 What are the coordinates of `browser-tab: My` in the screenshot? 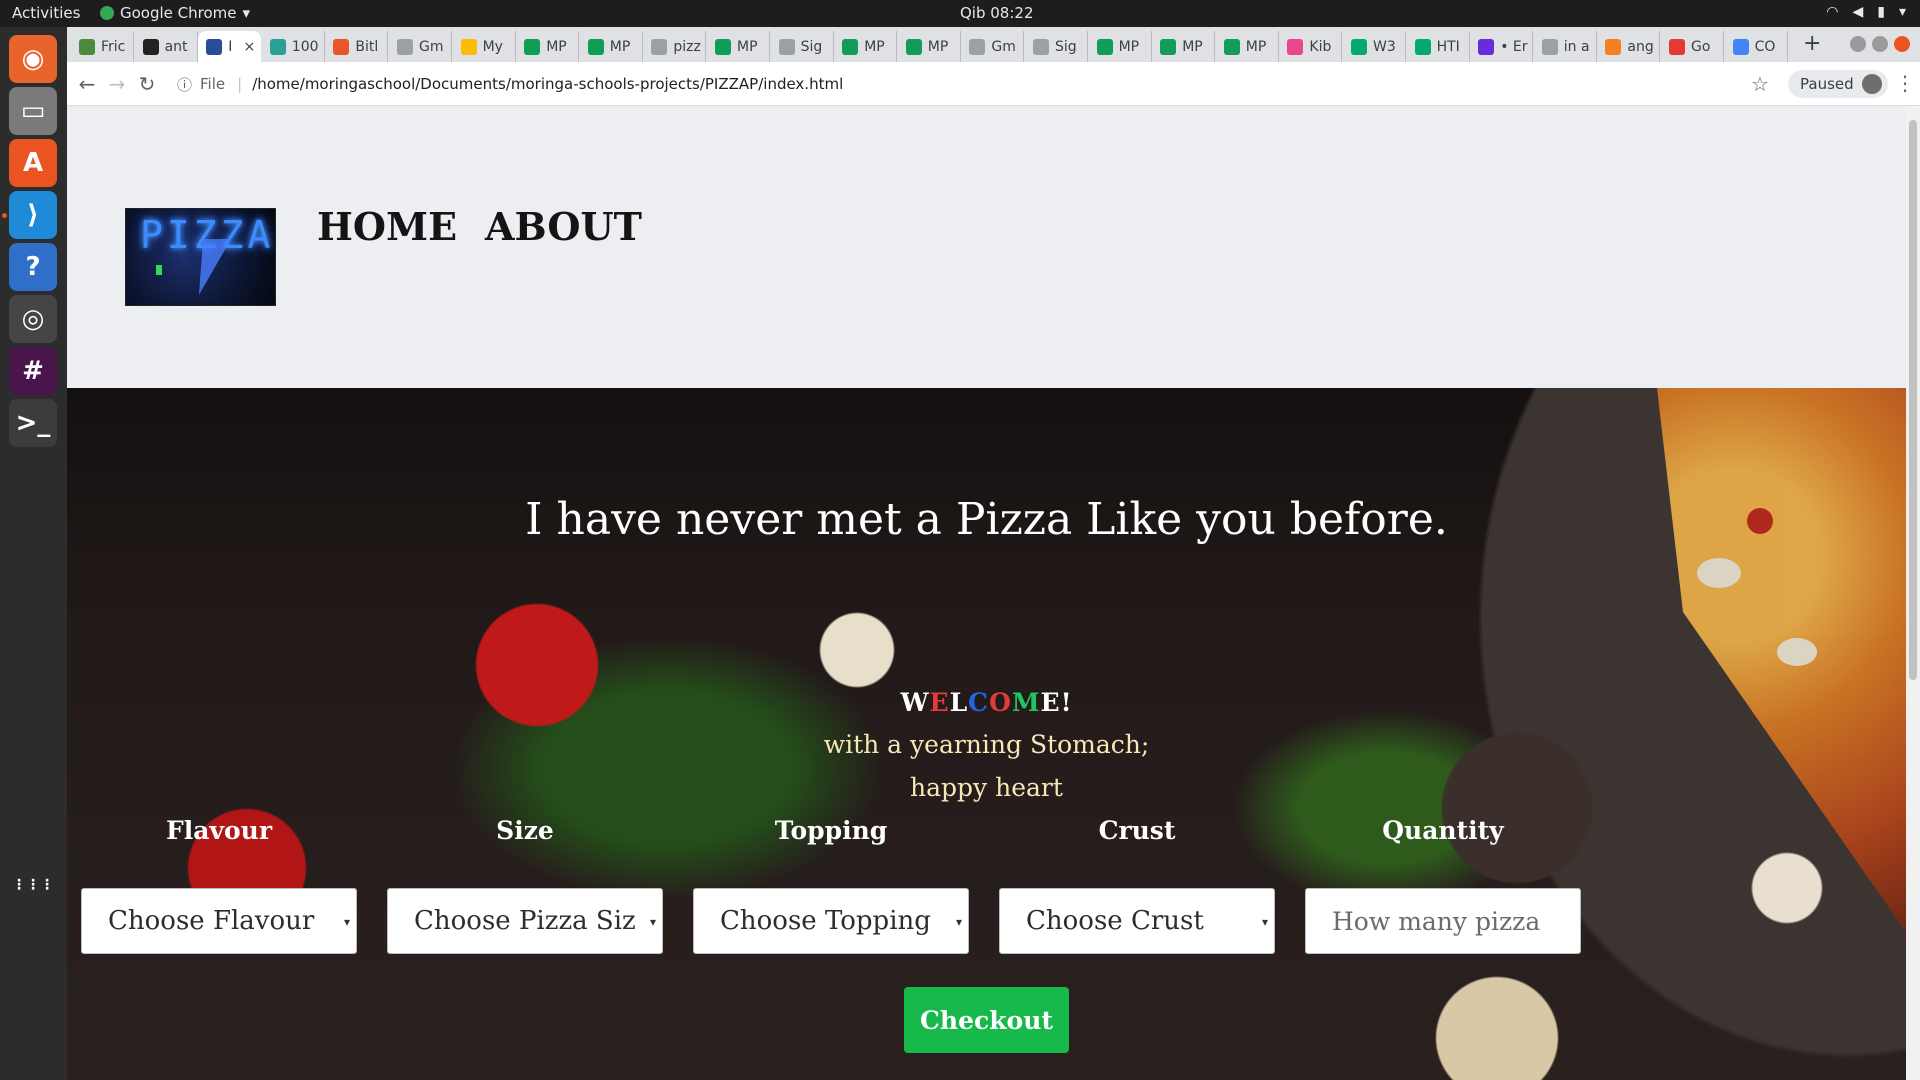 It's located at (484, 46).